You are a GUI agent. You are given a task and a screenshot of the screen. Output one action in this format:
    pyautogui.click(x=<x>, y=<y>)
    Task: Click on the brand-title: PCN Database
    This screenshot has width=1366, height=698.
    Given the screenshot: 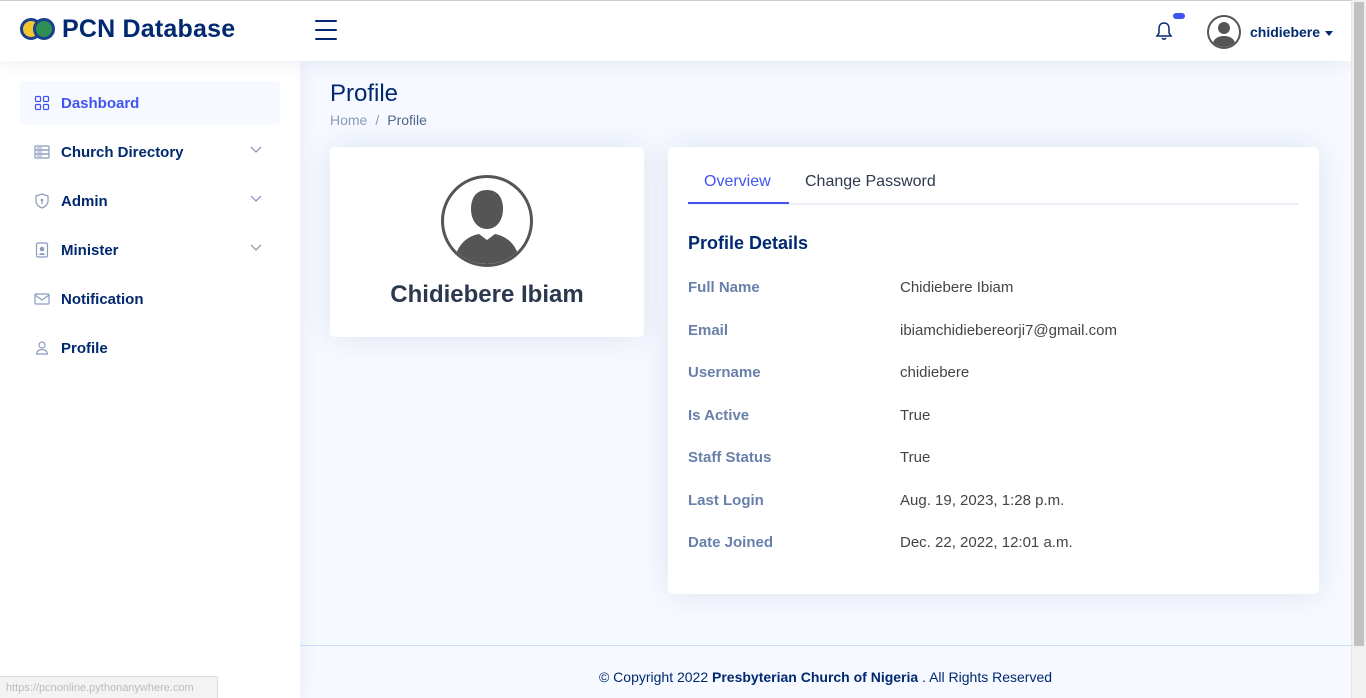 What is the action you would take?
    pyautogui.click(x=149, y=29)
    